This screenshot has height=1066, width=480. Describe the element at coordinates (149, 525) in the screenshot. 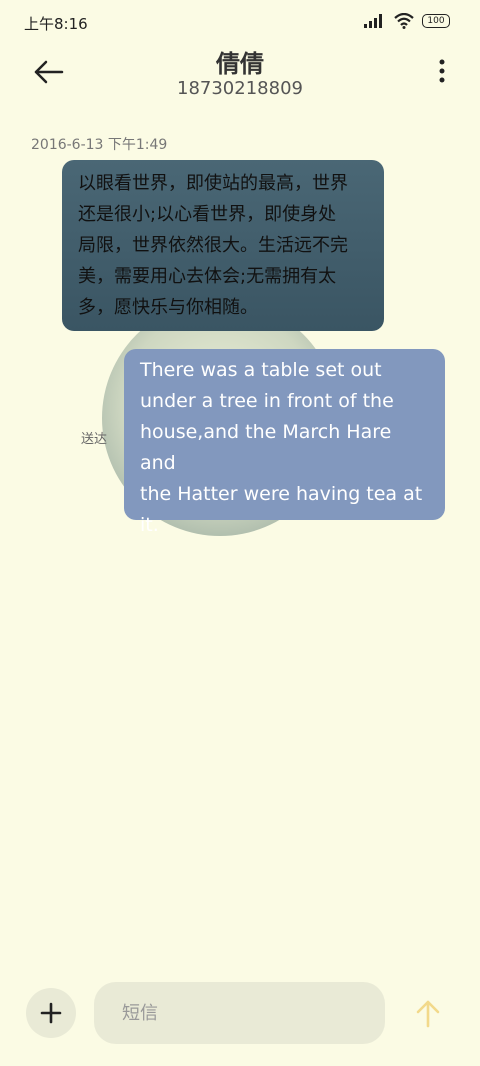

I see `outgoing-message-line: it.` at that location.